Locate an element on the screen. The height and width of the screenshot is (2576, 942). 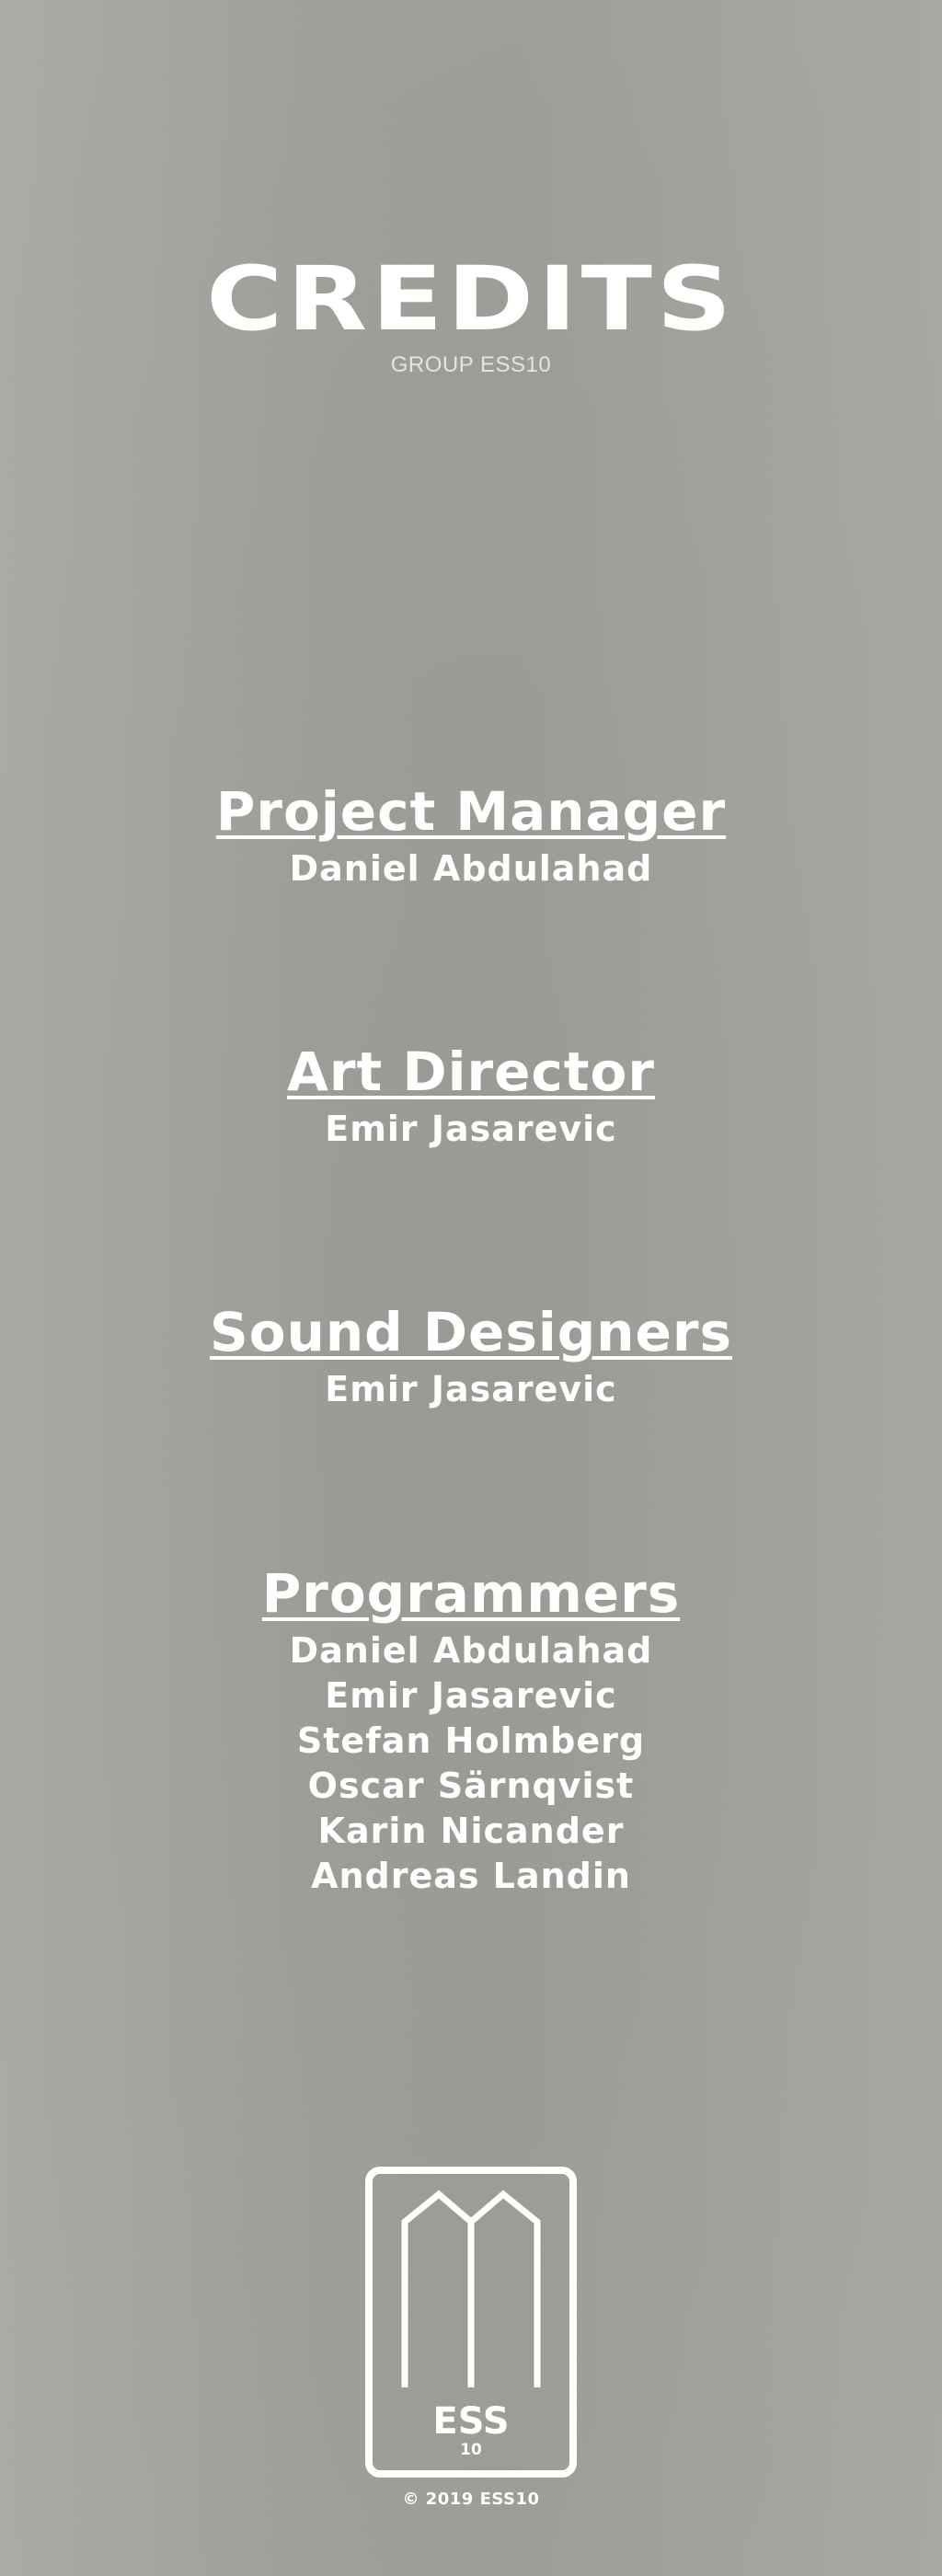
credits-header: CREDITS GROUP ESS10 is located at coordinates (471, 313).